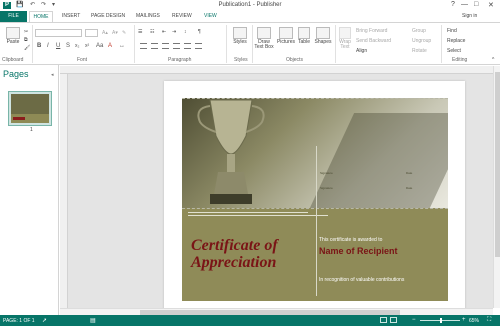  What do you see at coordinates (421, 41) in the screenshot?
I see `ungroup-button: Ungroup` at bounding box center [421, 41].